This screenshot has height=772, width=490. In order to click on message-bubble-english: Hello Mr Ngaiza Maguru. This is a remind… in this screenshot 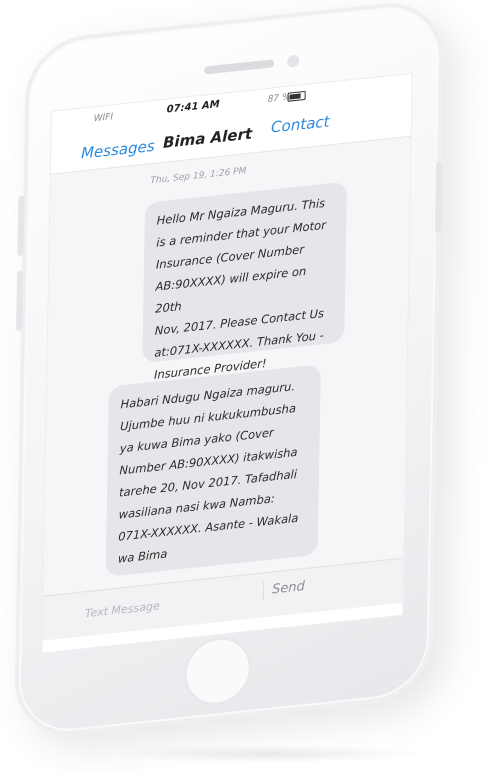, I will do `click(245, 281)`.